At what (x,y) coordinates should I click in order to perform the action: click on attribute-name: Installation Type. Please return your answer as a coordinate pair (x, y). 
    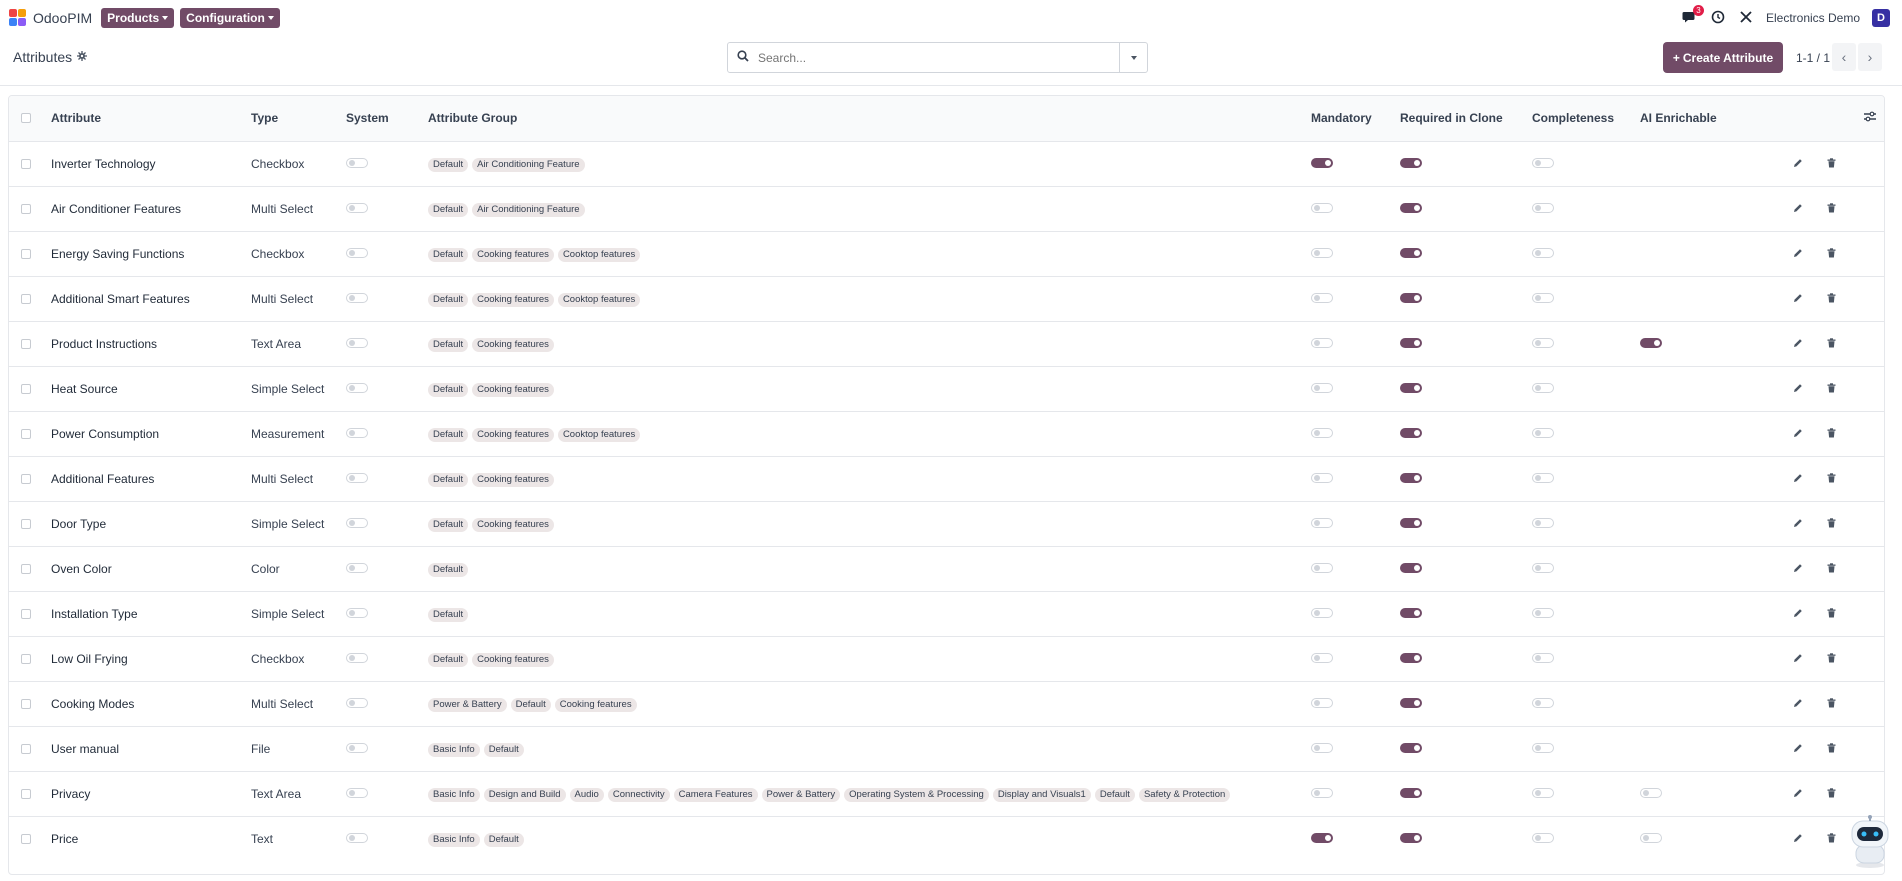
    Looking at the image, I should click on (145, 613).